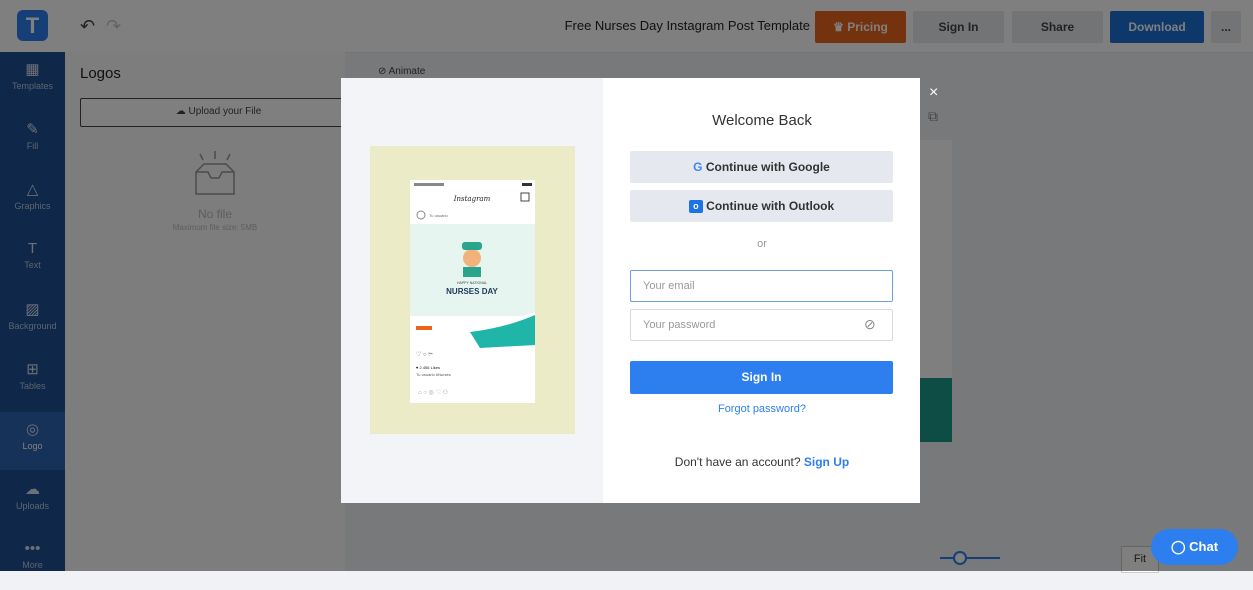 The image size is (1253, 590). I want to click on preview-banner-top: HAPPY NATIONAL, so click(472, 283).